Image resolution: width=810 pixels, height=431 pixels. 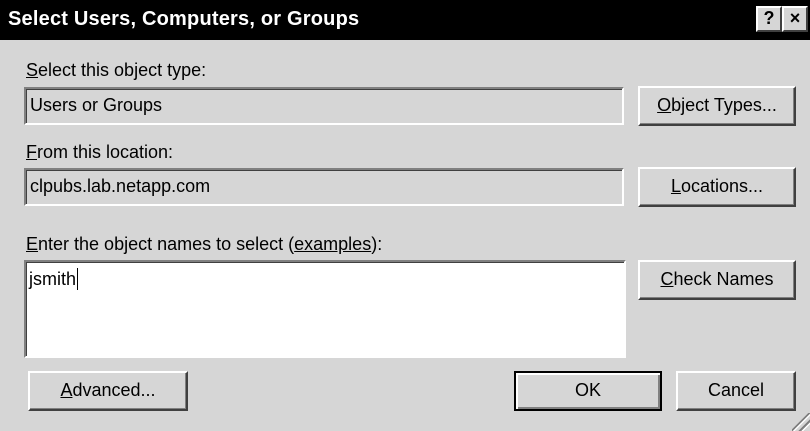 I want to click on object-type-label: Select this object type:, so click(x=116, y=70).